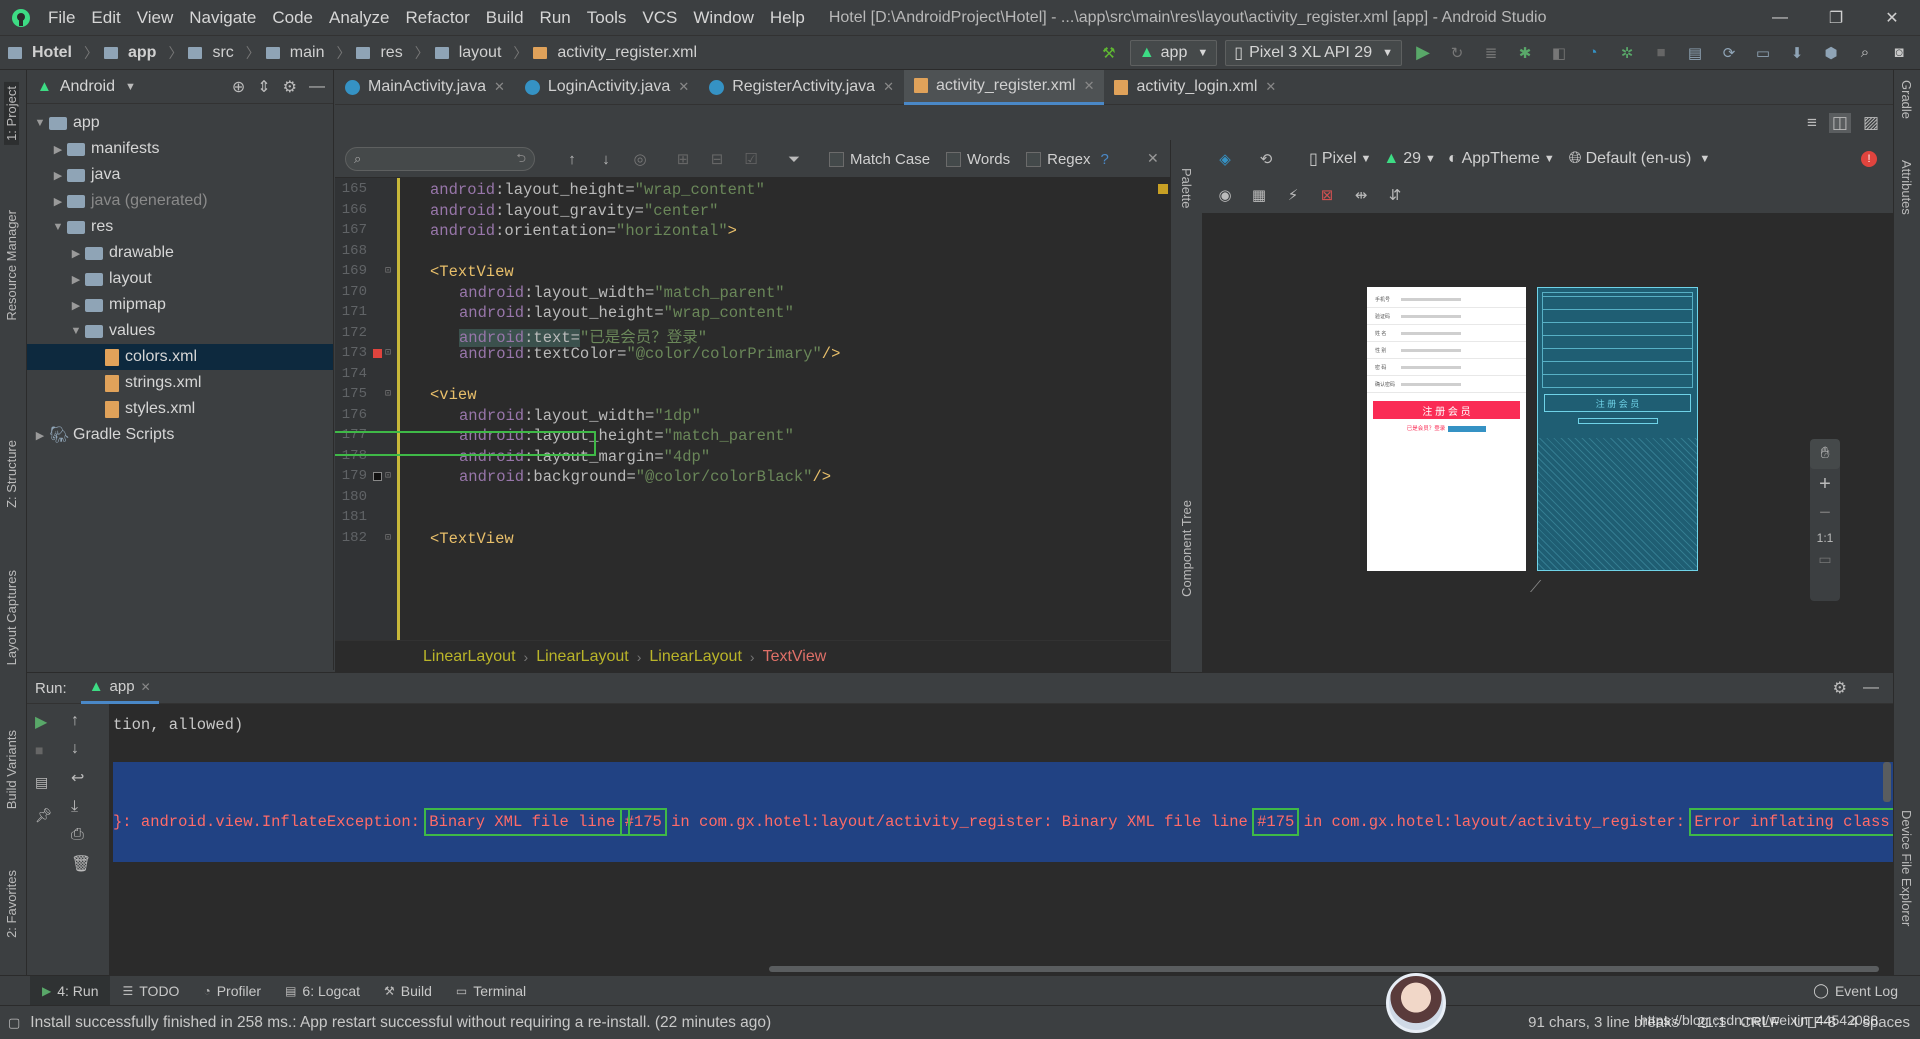 This screenshot has height=1039, width=1920. I want to click on resize-handle-icon: ⟋, so click(1535, 588).